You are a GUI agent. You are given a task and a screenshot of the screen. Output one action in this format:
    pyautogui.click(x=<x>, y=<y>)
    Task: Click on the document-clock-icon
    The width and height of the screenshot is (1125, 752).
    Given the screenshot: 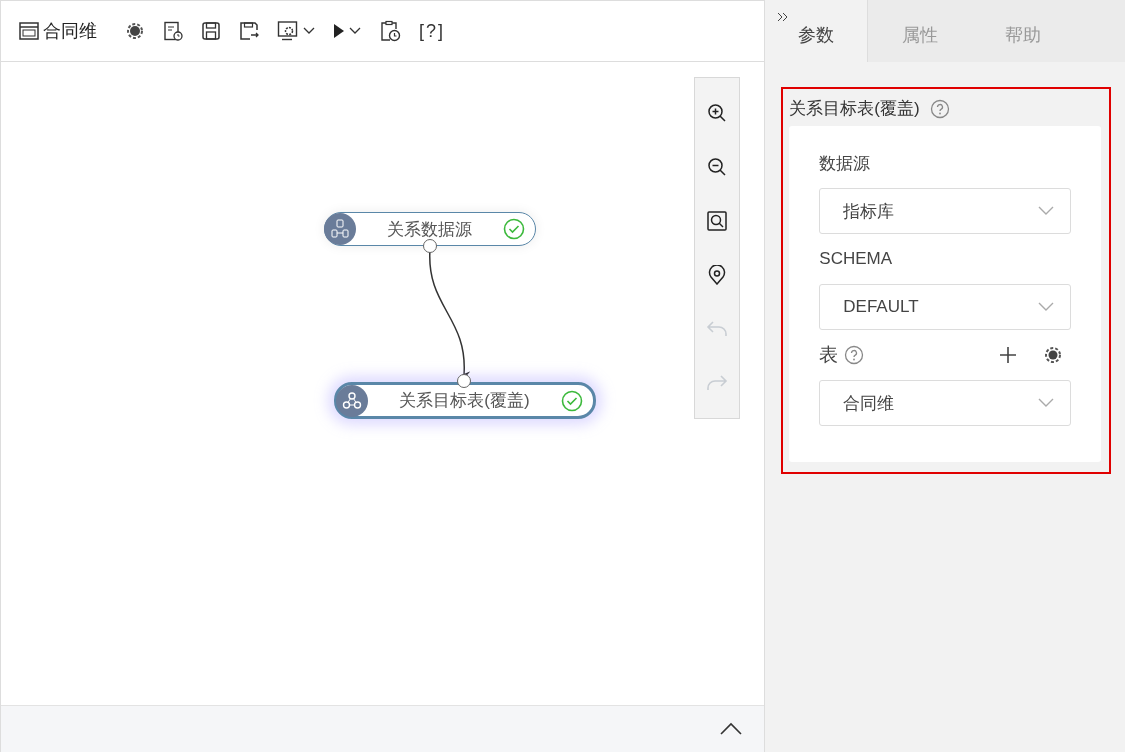 What is the action you would take?
    pyautogui.click(x=173, y=31)
    